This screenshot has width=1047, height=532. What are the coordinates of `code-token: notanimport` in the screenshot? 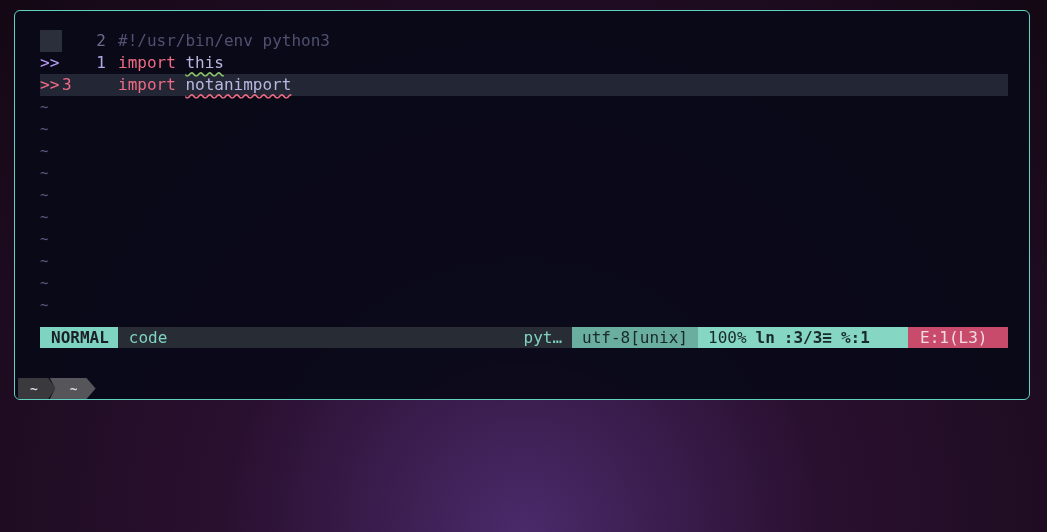 It's located at (238, 84).